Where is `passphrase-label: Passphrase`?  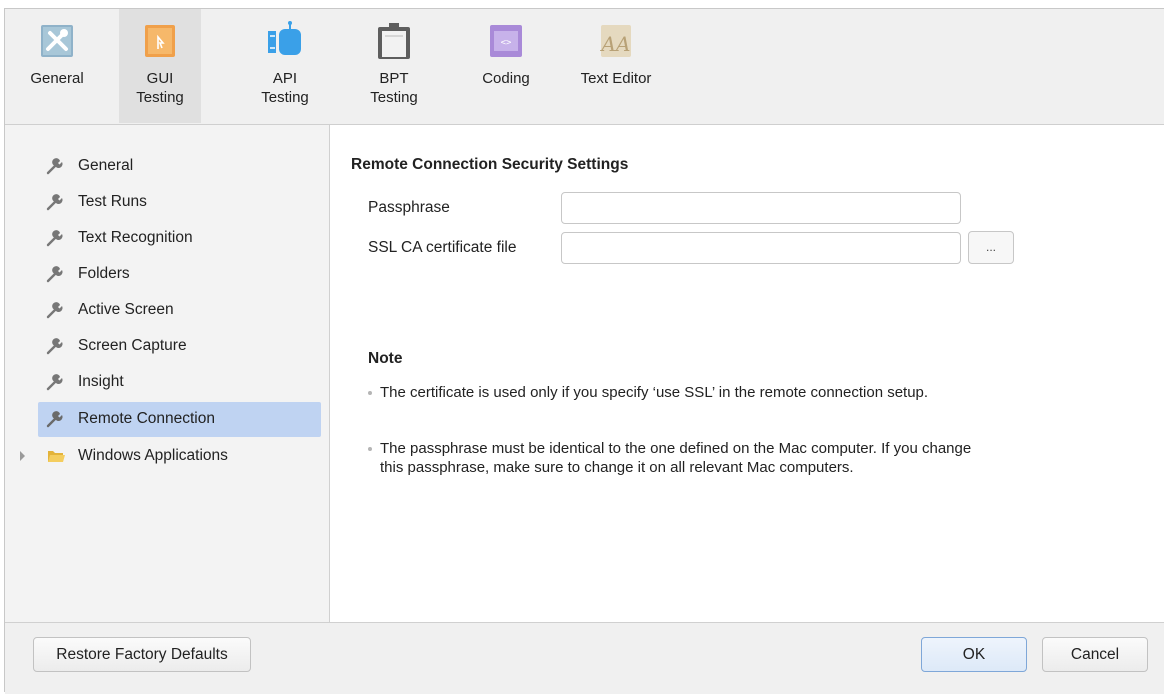 passphrase-label: Passphrase is located at coordinates (409, 207).